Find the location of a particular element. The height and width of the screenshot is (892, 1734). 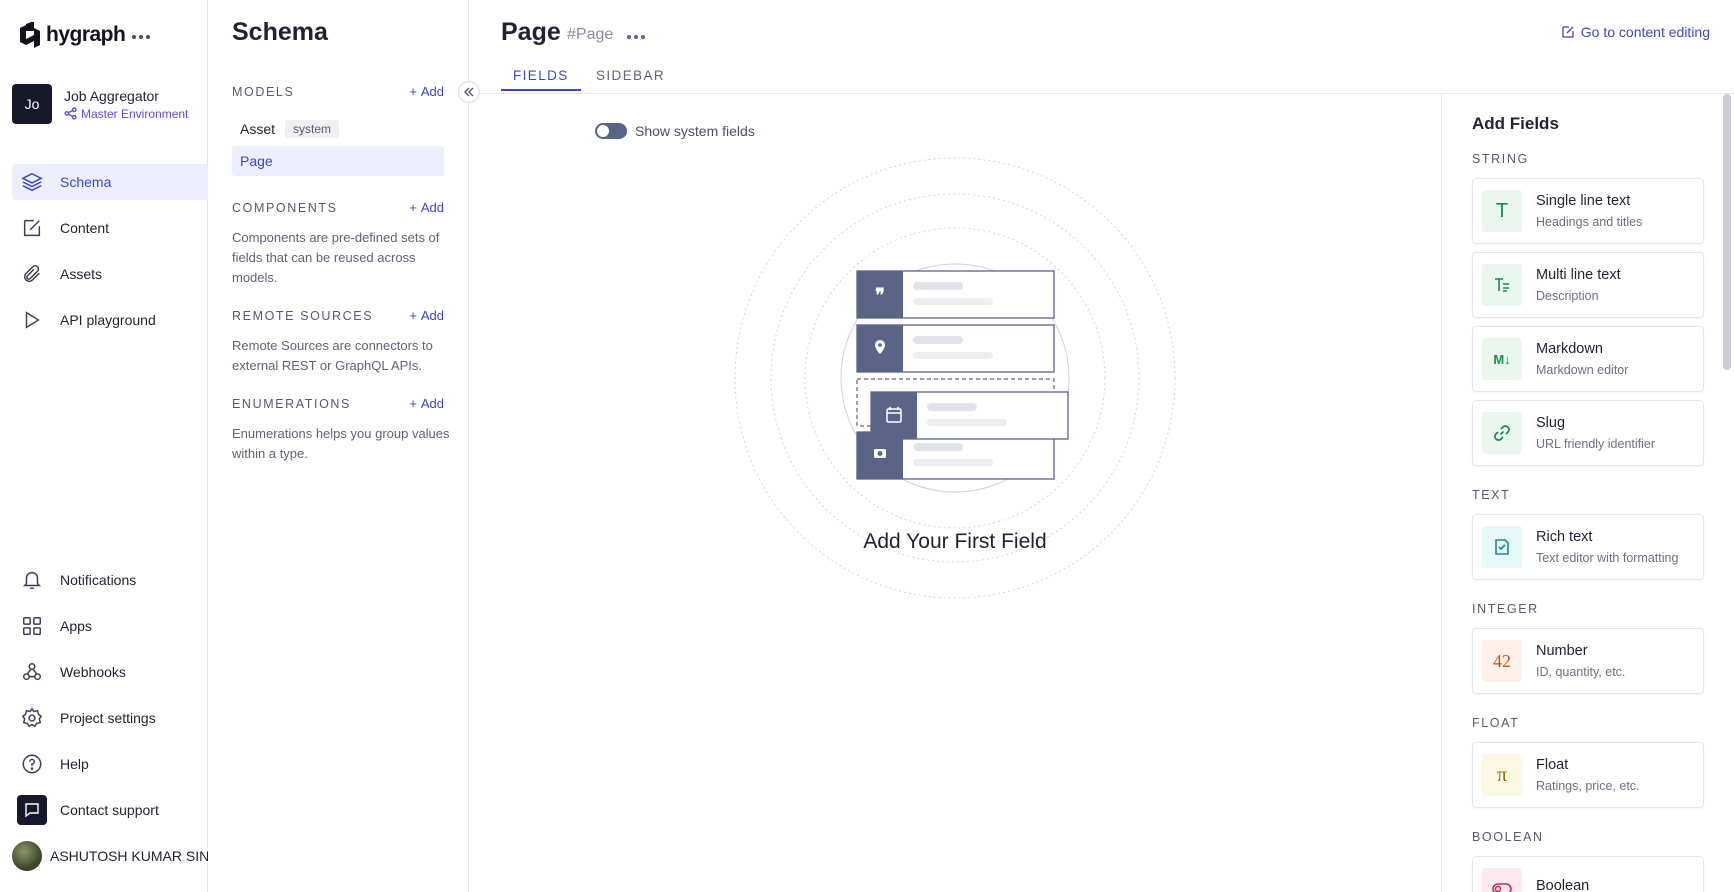

field-category-float: FLOAT is located at coordinates (1496, 723).